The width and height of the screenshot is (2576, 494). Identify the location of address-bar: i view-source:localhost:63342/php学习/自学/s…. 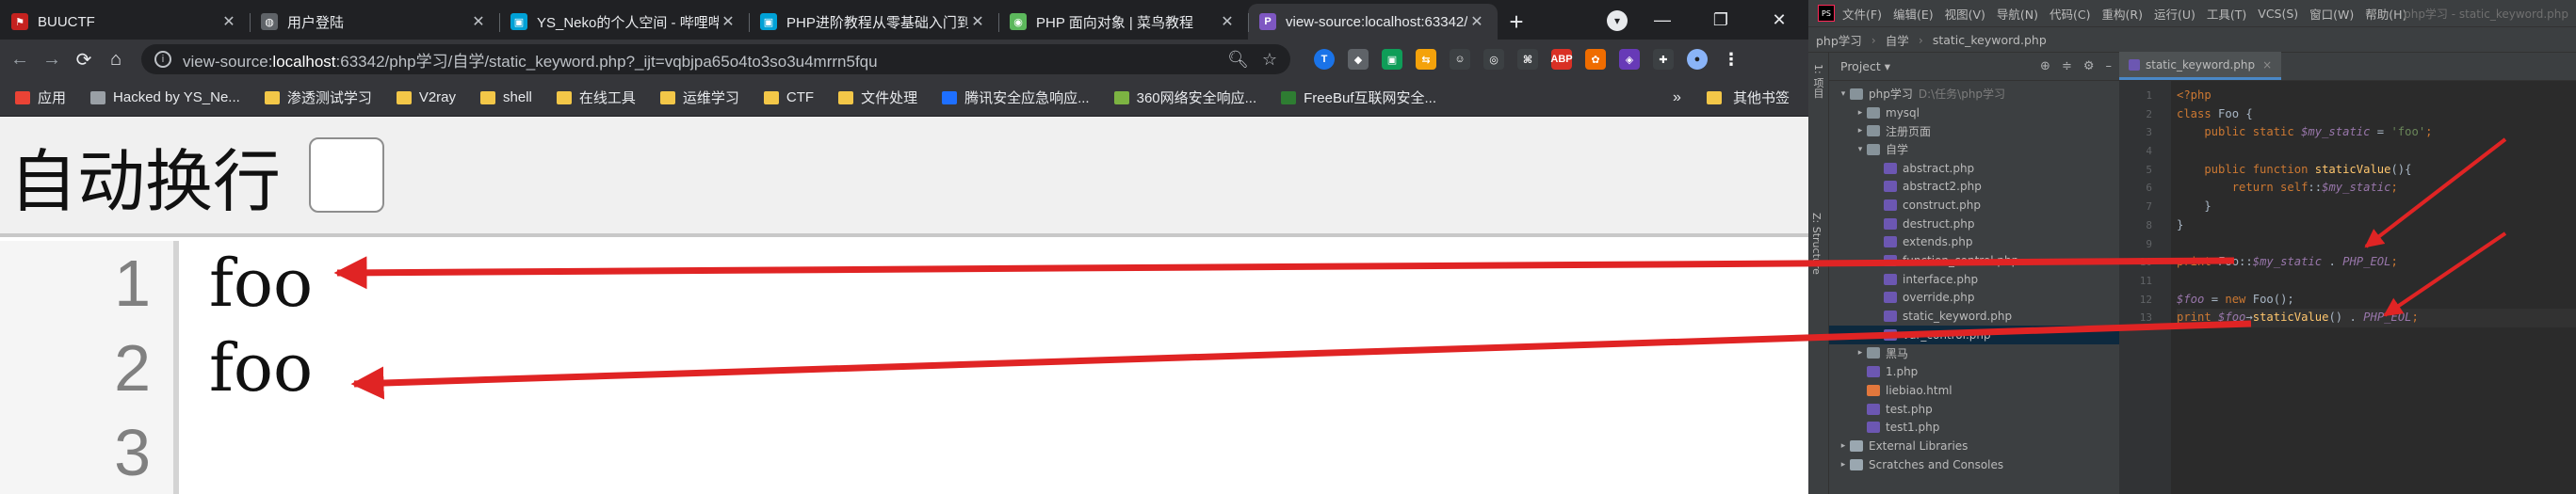
(715, 59).